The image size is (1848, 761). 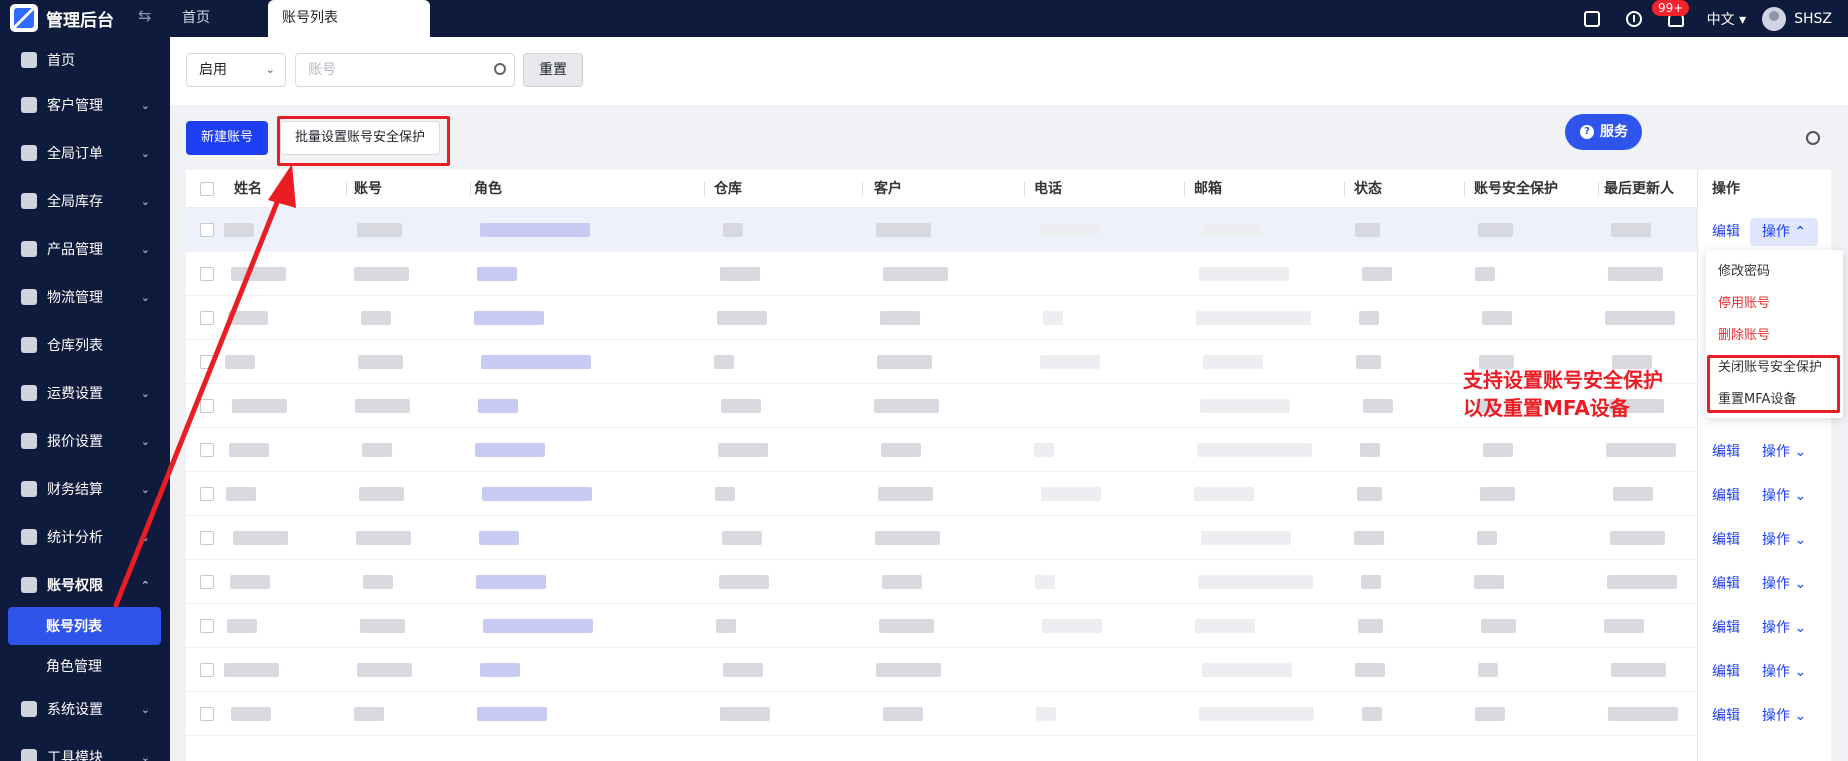 I want to click on reset-button: 重置, so click(x=553, y=70).